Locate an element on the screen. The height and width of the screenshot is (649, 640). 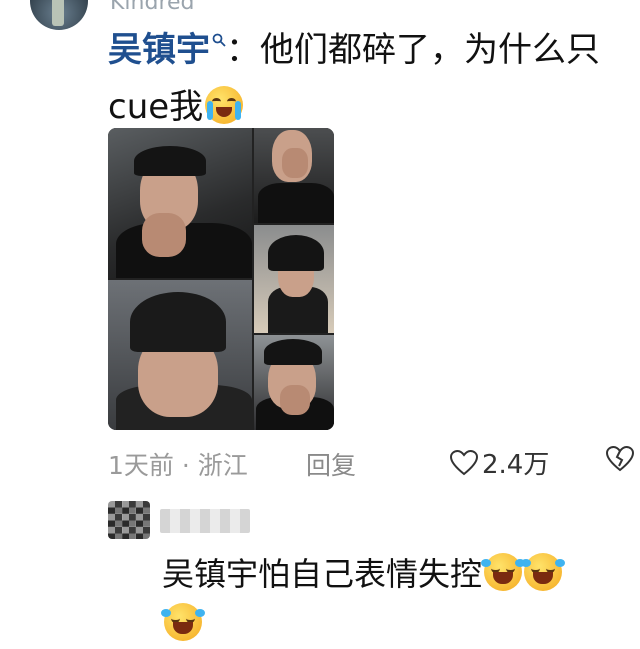
broken-heart-icon is located at coordinates (620, 459).